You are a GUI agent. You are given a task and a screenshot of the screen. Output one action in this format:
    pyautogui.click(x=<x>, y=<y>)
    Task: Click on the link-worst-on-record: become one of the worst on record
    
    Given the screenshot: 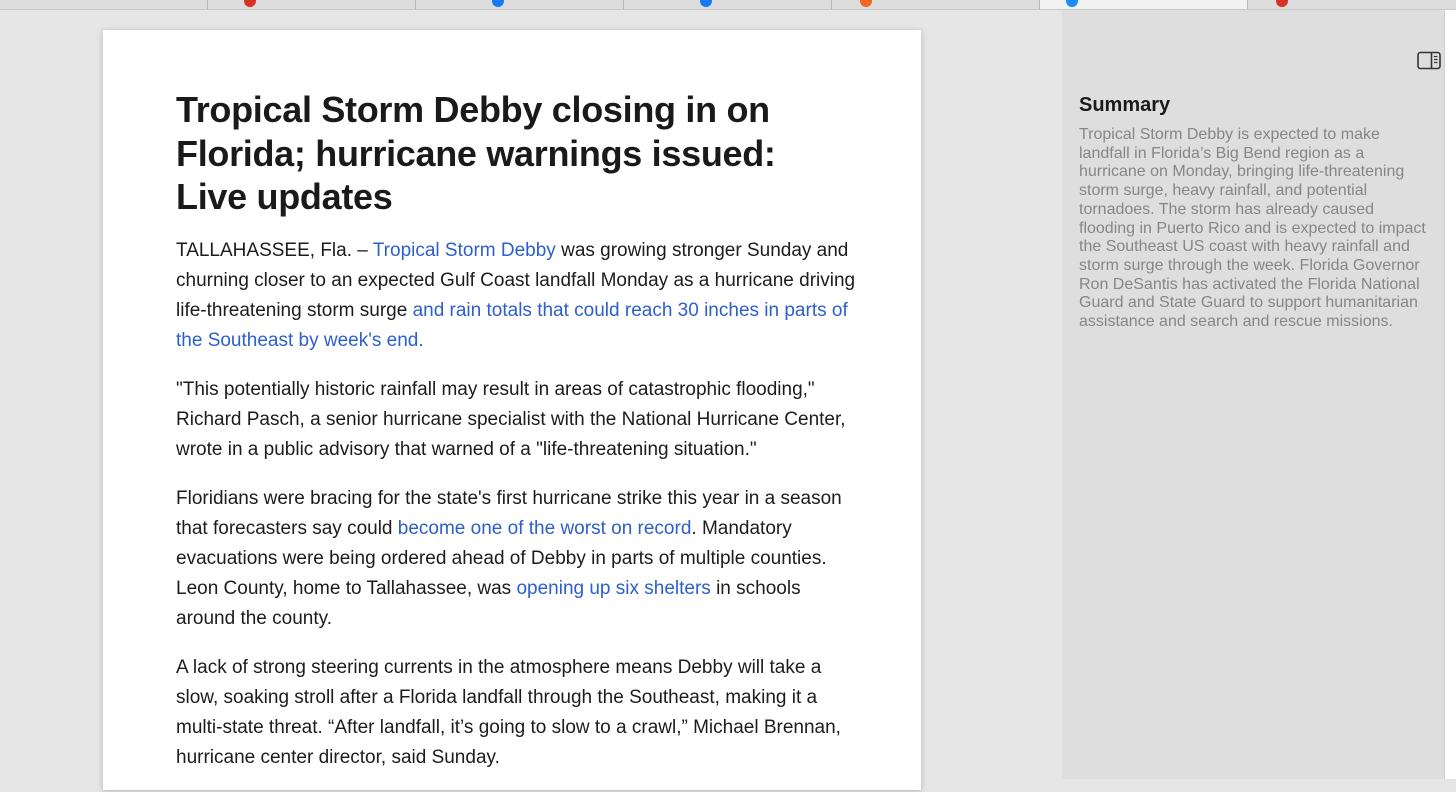 What is the action you would take?
    pyautogui.click(x=545, y=528)
    